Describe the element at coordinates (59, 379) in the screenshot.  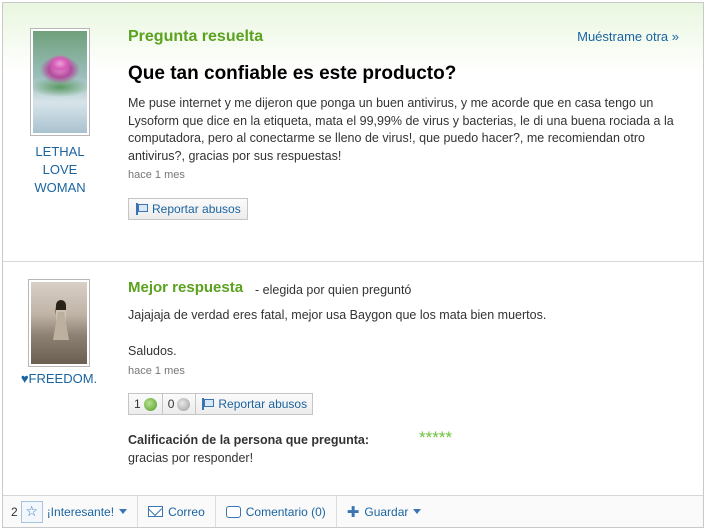
I see `answerer-name: ♥FREEDOM.` at that location.